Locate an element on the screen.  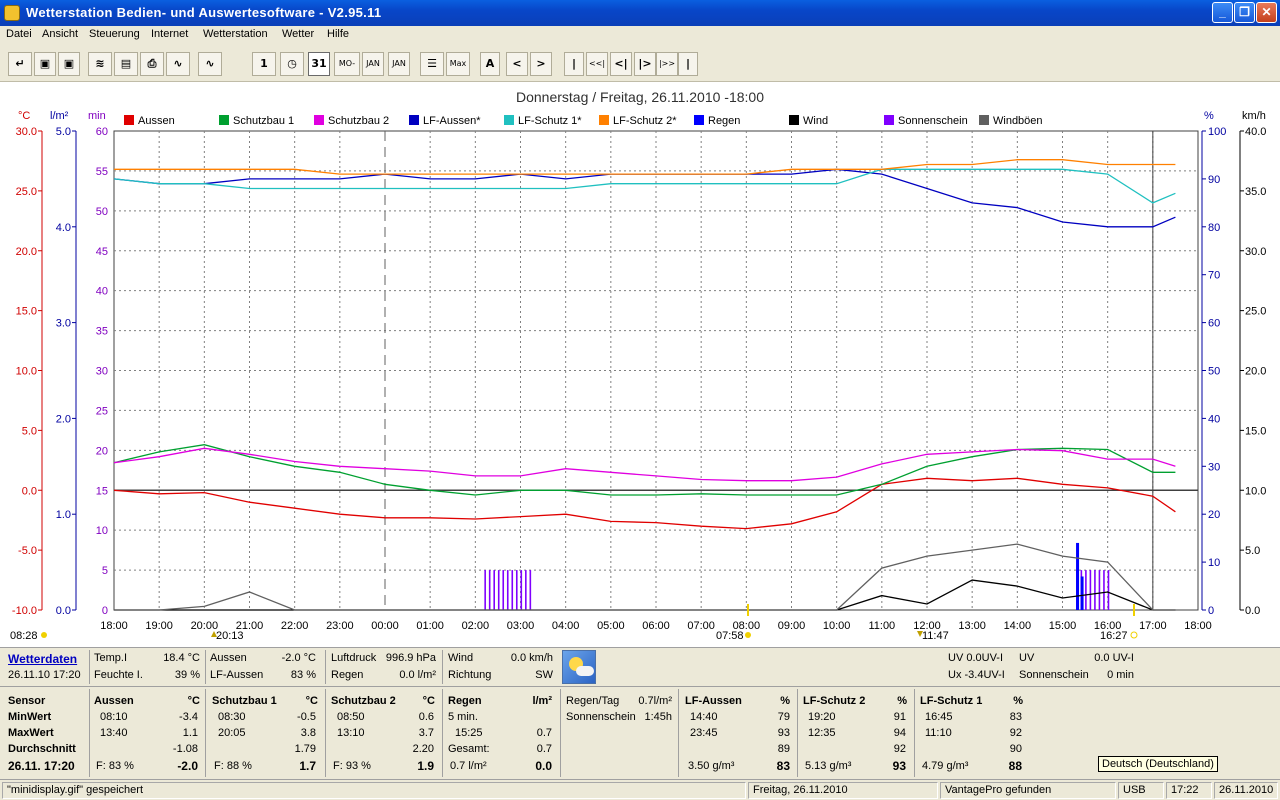
auto-button: A is located at coordinates (490, 64).